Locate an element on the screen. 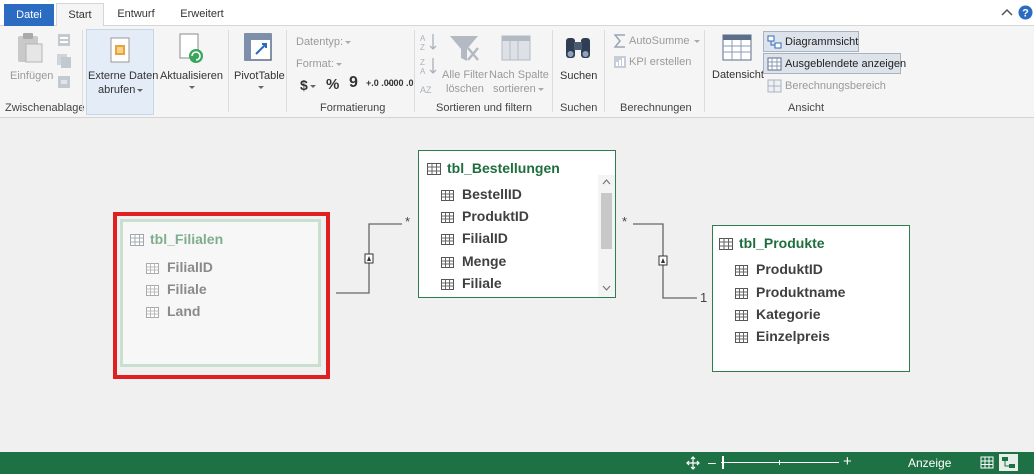 This screenshot has width=1034, height=474. sort-by-column-label-2: sortieren is located at coordinates (518, 89).